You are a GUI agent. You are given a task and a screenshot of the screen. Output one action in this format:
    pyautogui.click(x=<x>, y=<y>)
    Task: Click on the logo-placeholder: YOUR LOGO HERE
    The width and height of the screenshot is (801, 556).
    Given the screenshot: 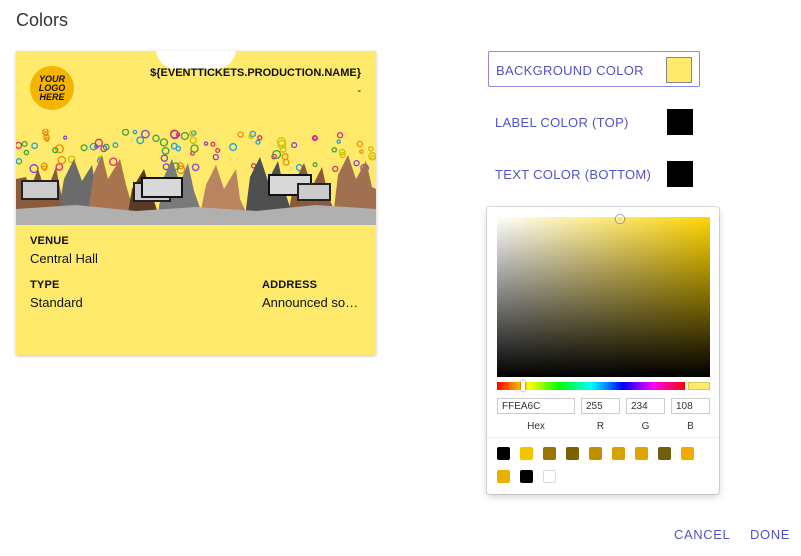 What is the action you would take?
    pyautogui.click(x=52, y=88)
    